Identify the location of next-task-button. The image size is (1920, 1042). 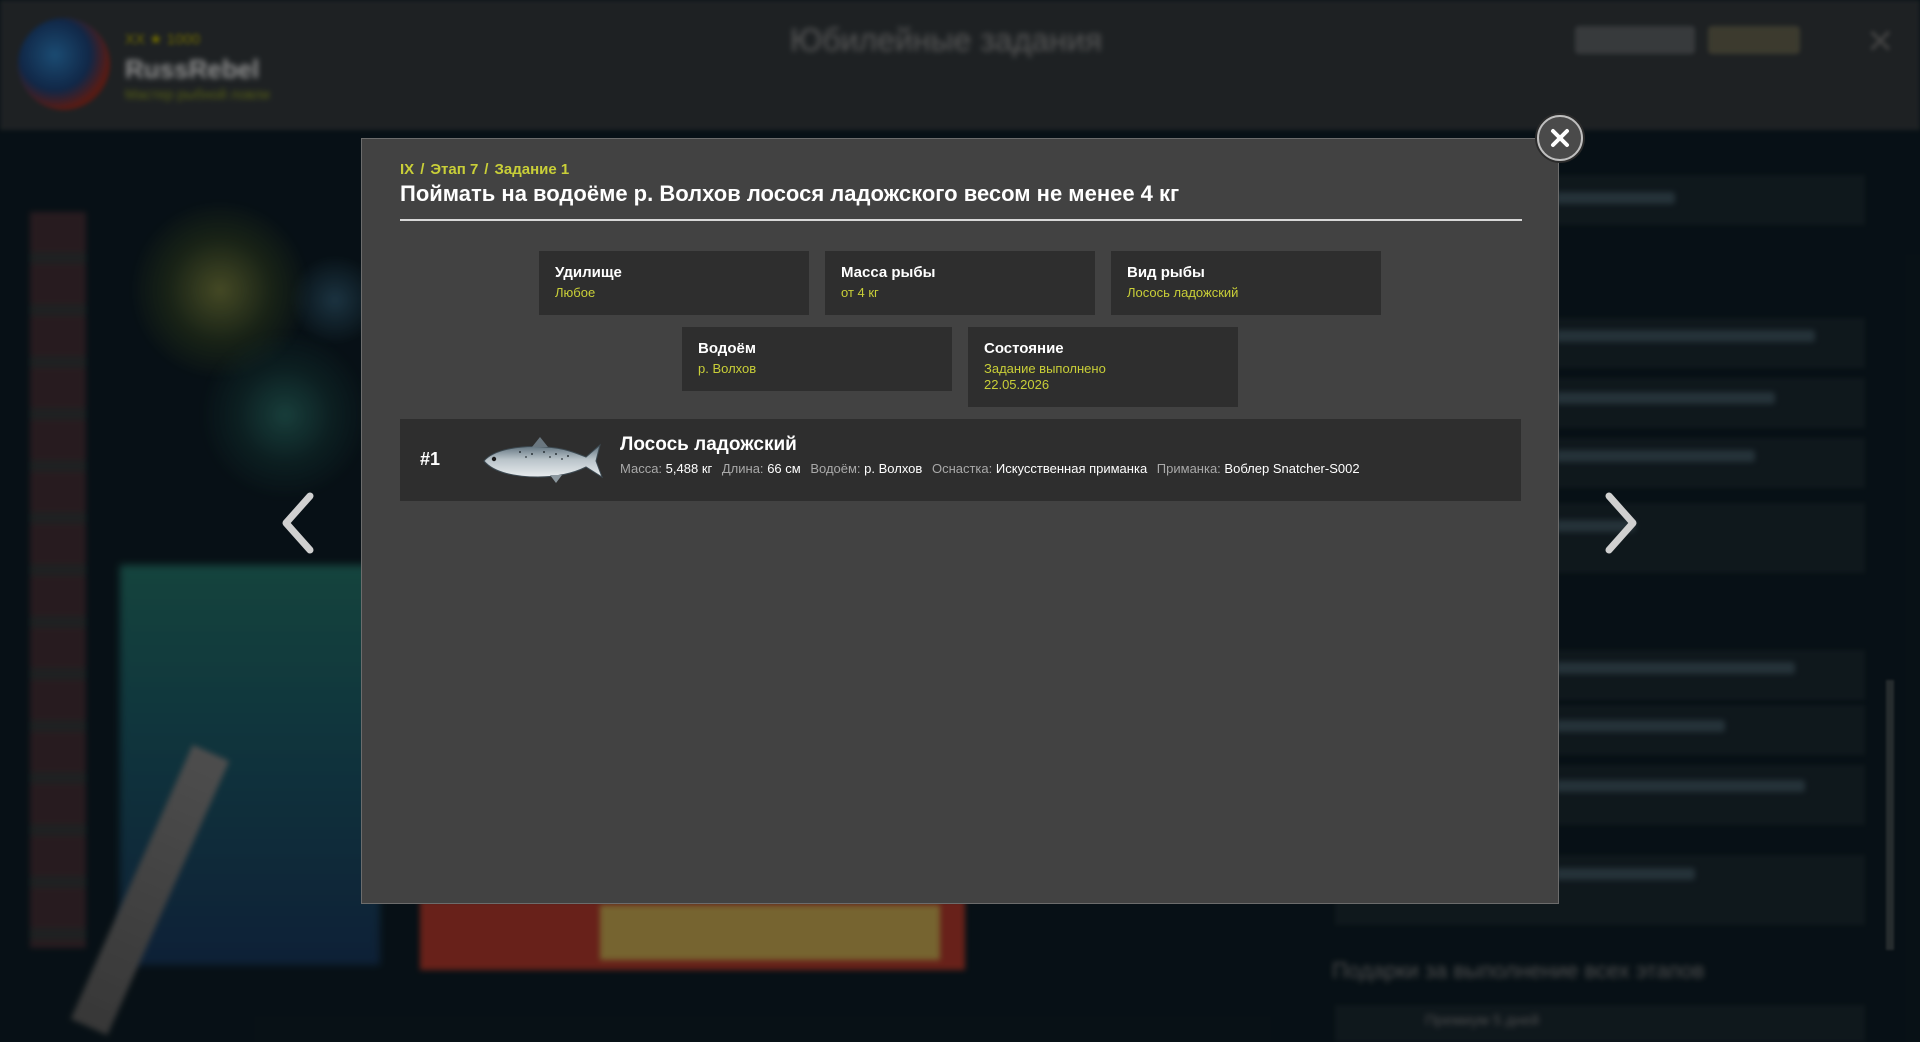
(1620, 523).